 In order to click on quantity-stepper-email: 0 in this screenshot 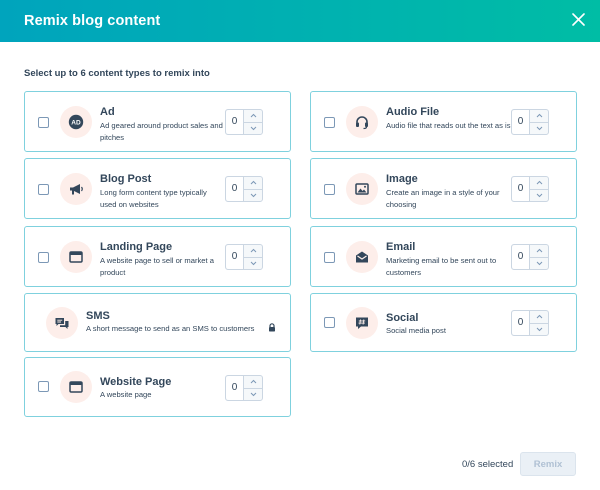, I will do `click(530, 257)`.